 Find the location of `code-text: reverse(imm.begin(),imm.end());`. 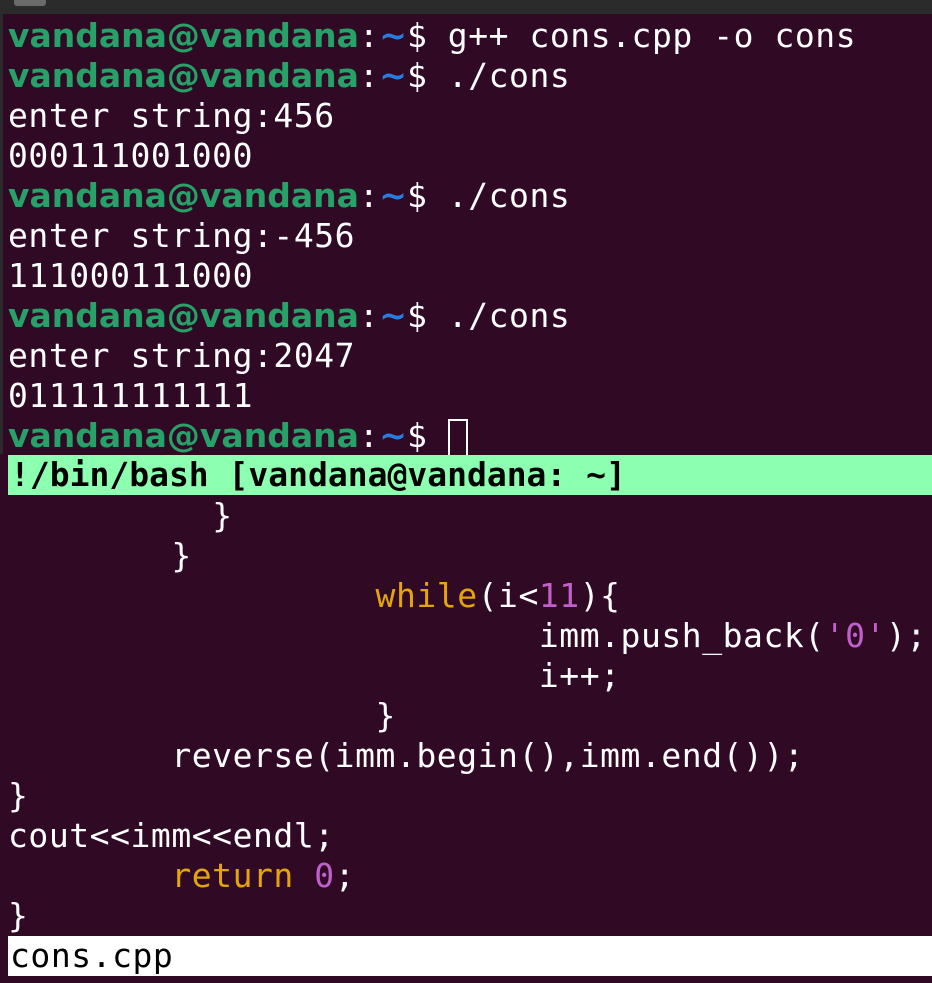

code-text: reverse(imm.begin(),imm.end()); is located at coordinates (488, 755).